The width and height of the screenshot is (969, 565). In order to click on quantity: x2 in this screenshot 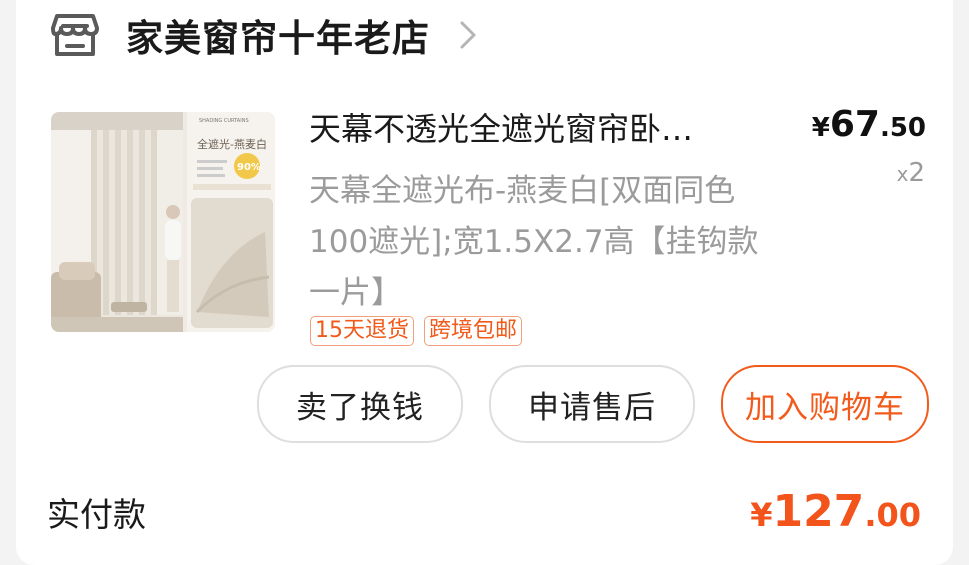, I will do `click(911, 173)`.